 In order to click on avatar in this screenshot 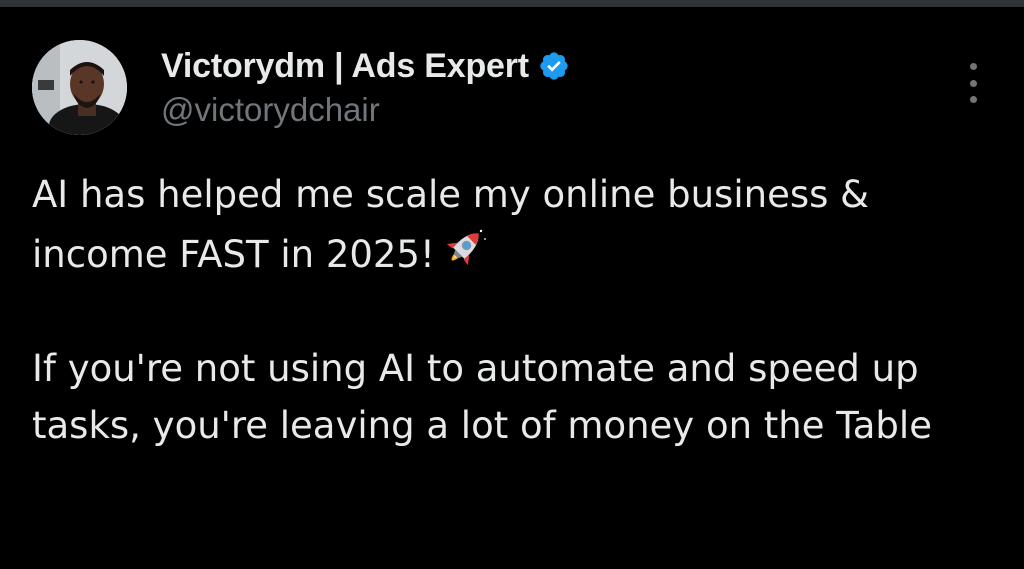, I will do `click(79, 87)`.